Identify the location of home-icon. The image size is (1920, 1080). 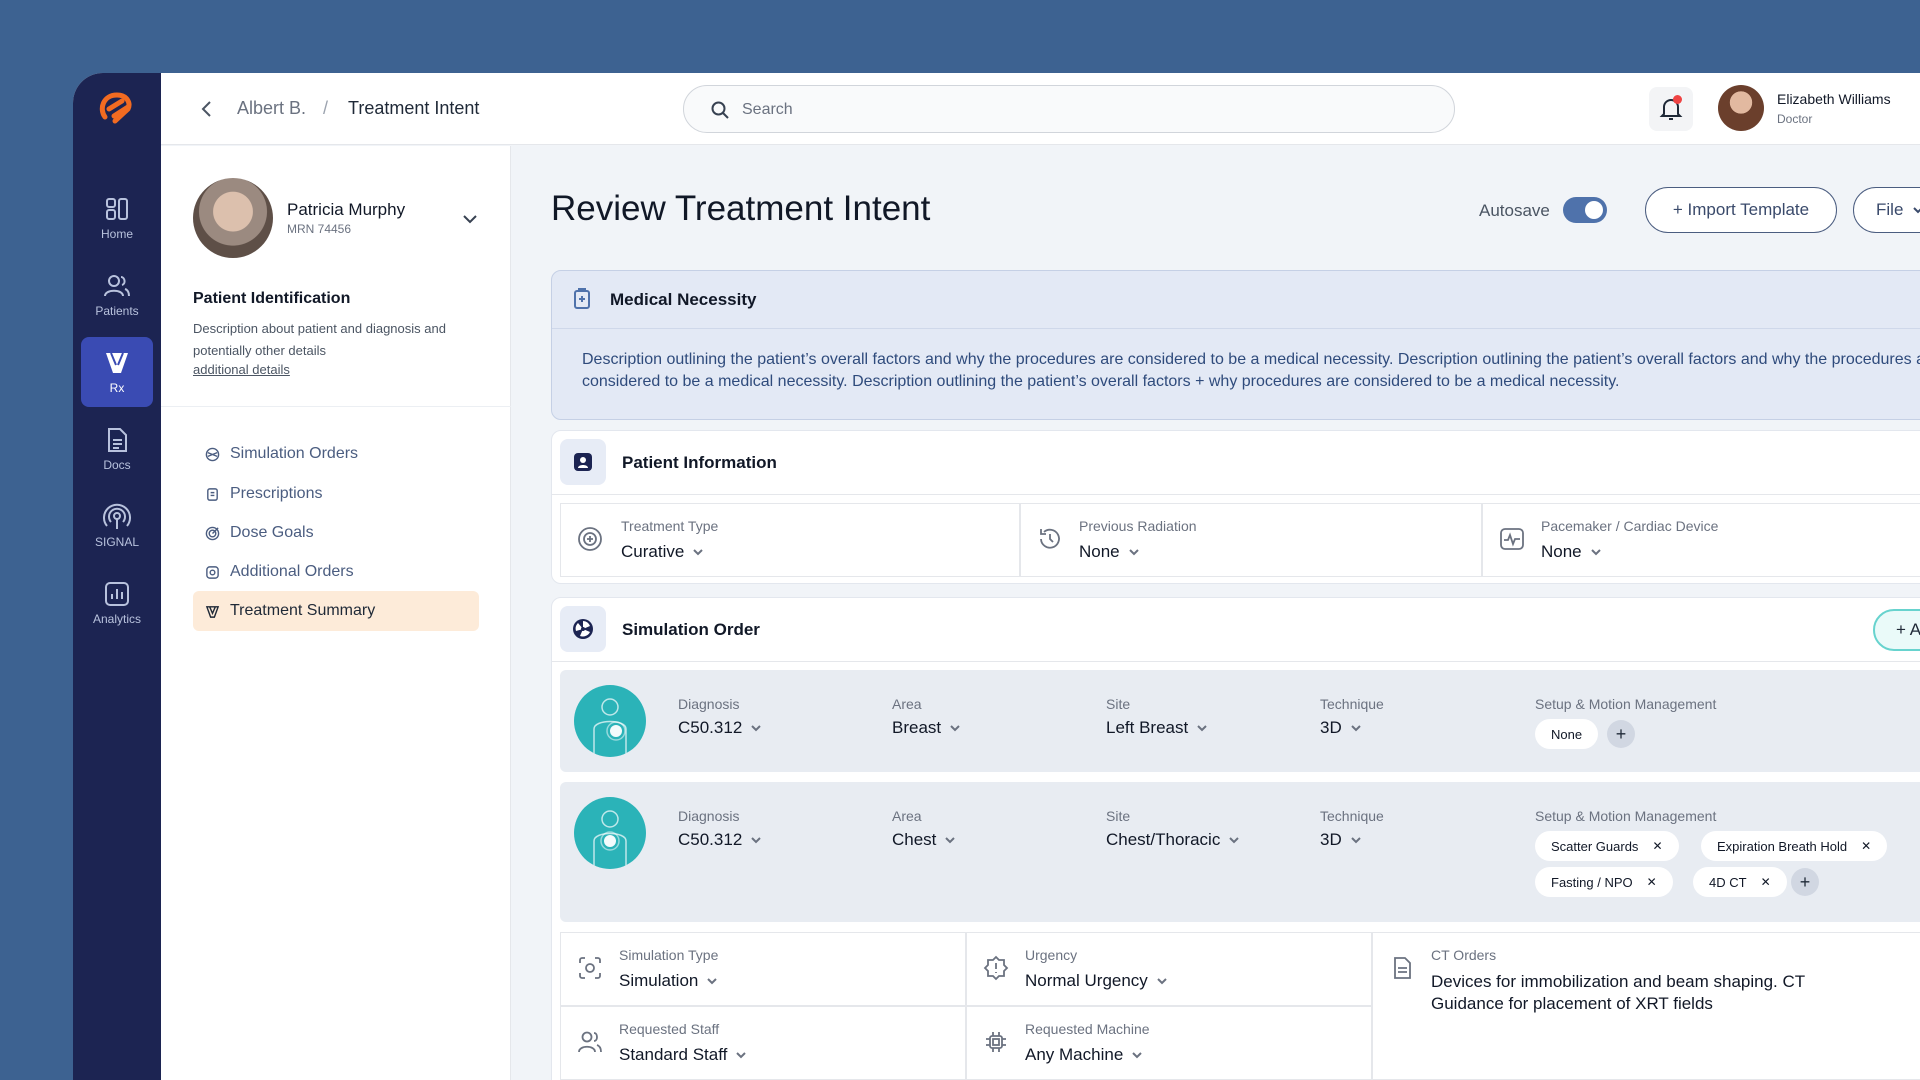
(117, 209).